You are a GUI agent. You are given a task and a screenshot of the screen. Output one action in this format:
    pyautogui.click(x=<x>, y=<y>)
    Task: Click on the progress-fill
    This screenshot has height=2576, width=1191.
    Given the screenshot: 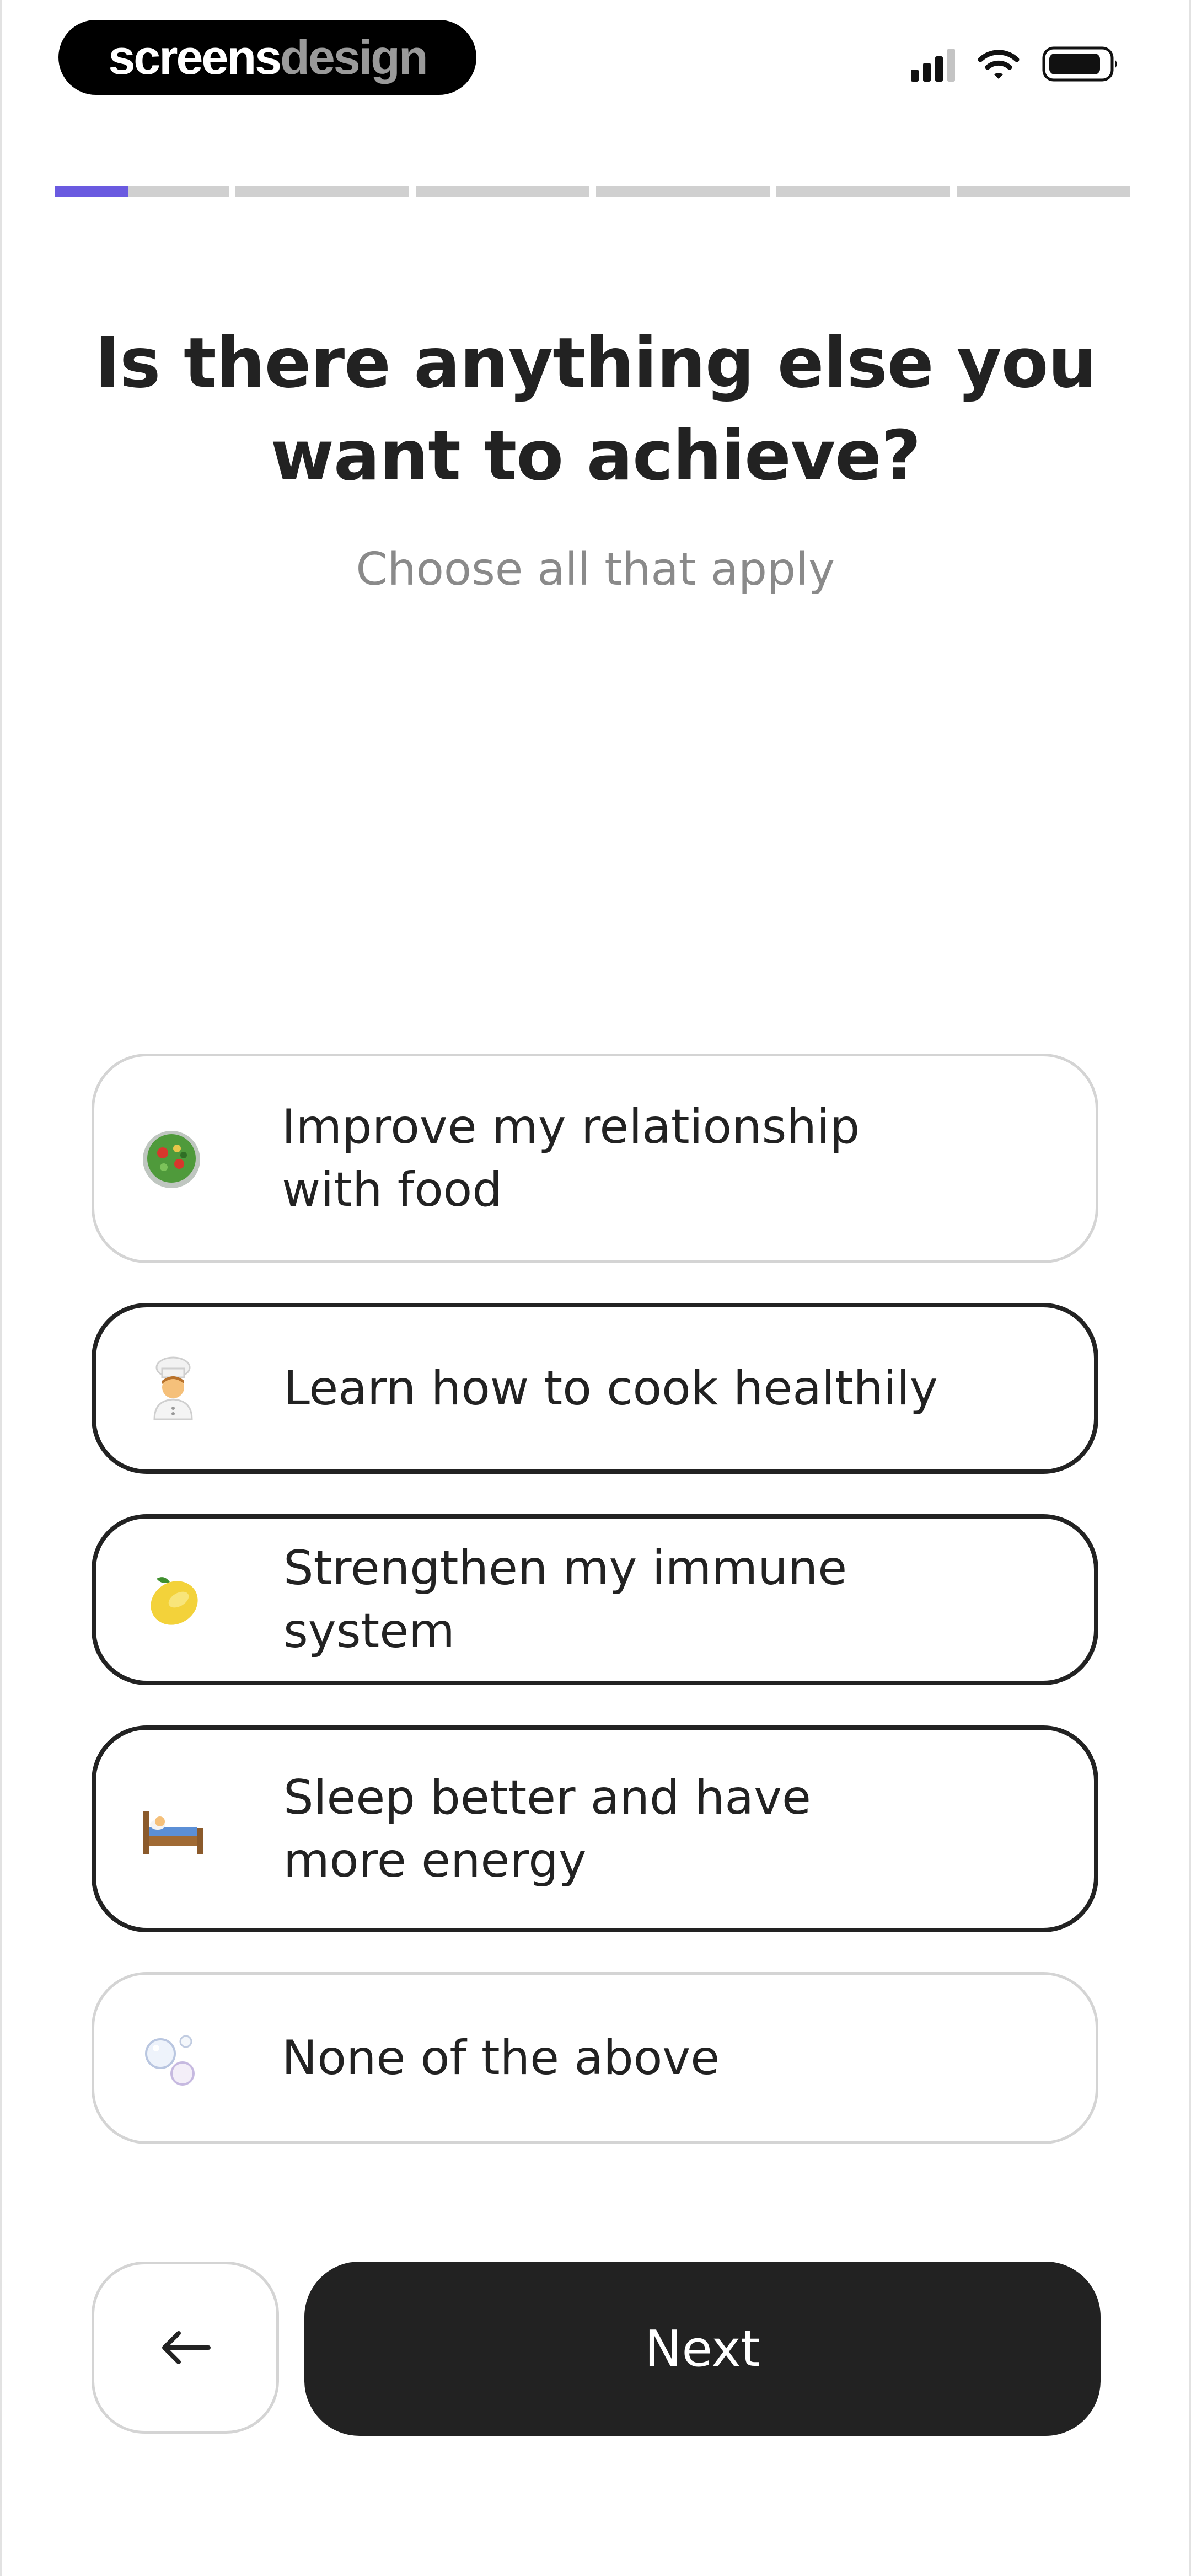 What is the action you would take?
    pyautogui.click(x=92, y=191)
    